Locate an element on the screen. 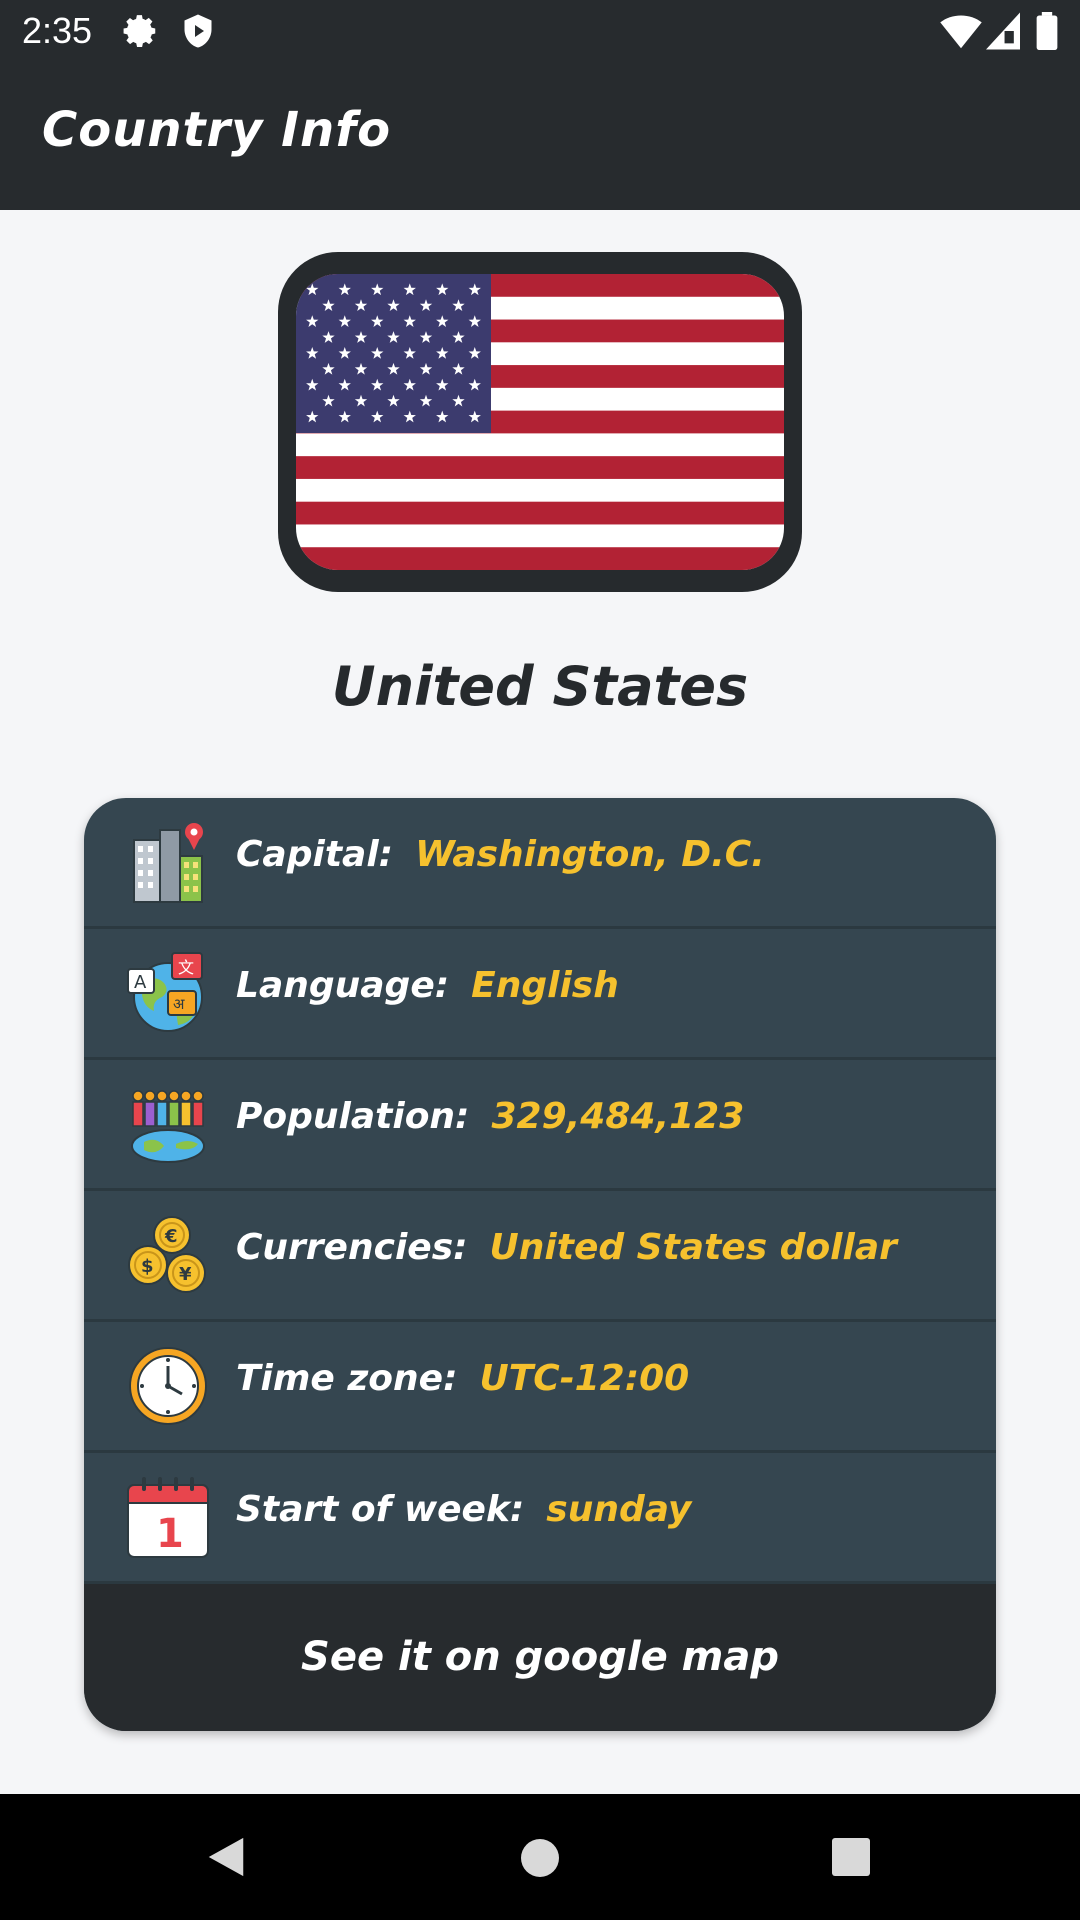  google-map-button-label: See it on google map is located at coordinates (540, 1657).